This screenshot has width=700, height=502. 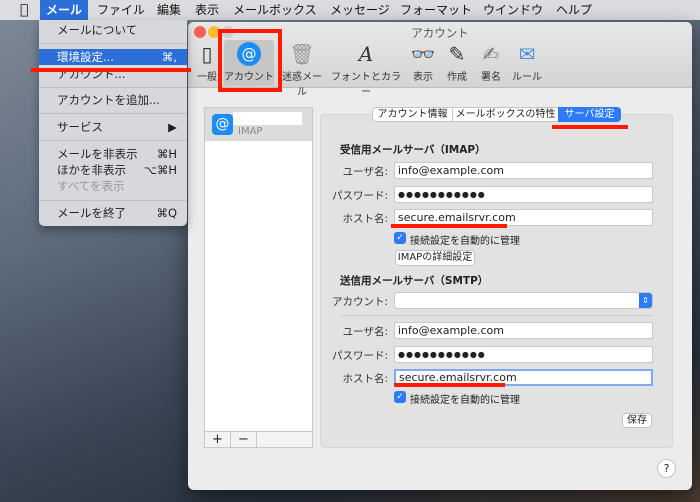 I want to click on menu-item-hide-mail: メールを非表示 ⌘H, so click(x=113, y=154).